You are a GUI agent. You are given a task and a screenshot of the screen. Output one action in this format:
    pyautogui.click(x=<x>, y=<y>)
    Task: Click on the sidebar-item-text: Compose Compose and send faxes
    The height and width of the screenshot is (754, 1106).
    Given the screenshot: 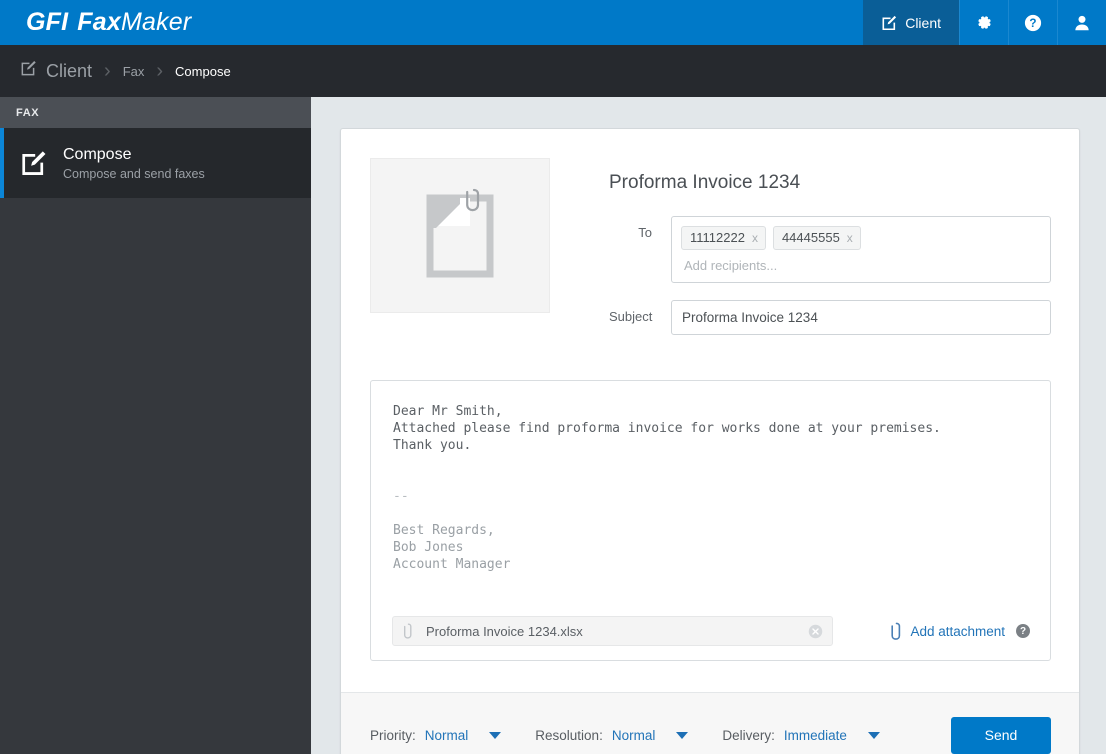 What is the action you would take?
    pyautogui.click(x=134, y=163)
    